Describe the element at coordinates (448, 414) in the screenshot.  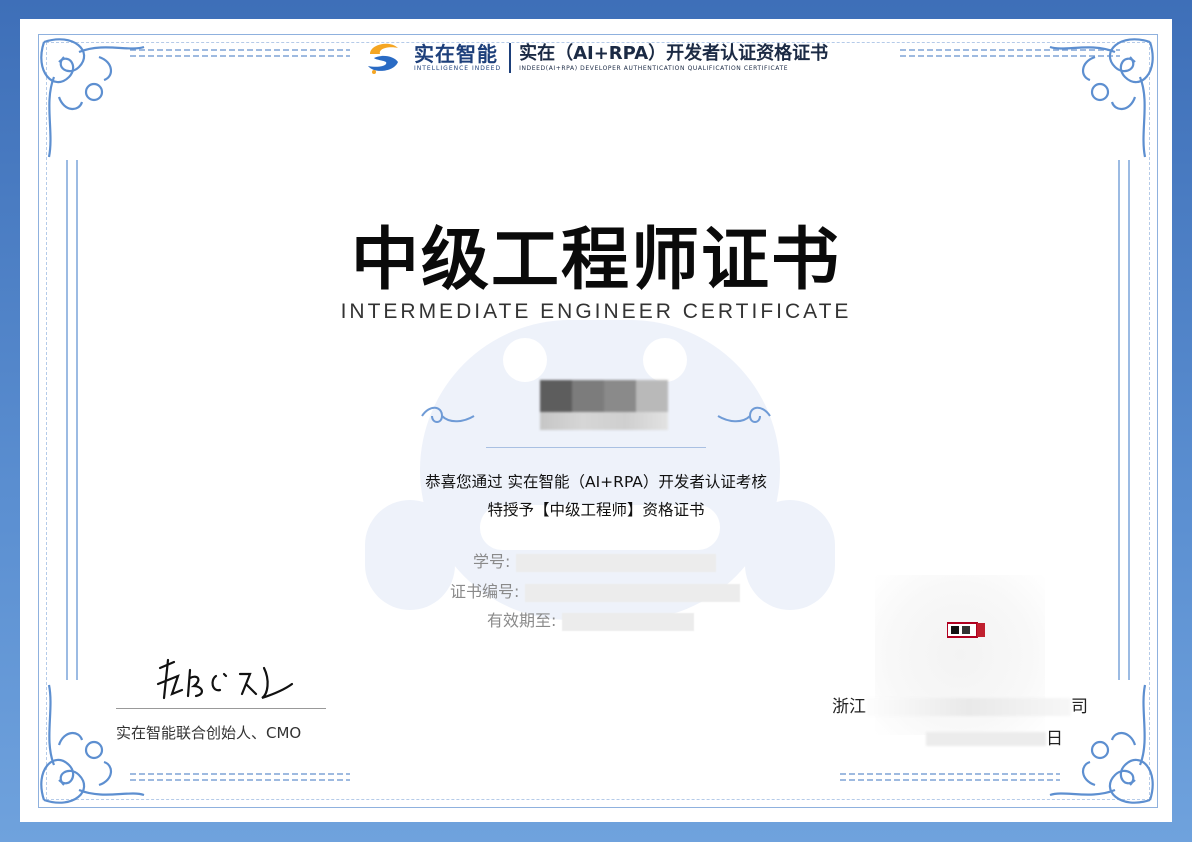
I see `left-name-flourish-icon` at that location.